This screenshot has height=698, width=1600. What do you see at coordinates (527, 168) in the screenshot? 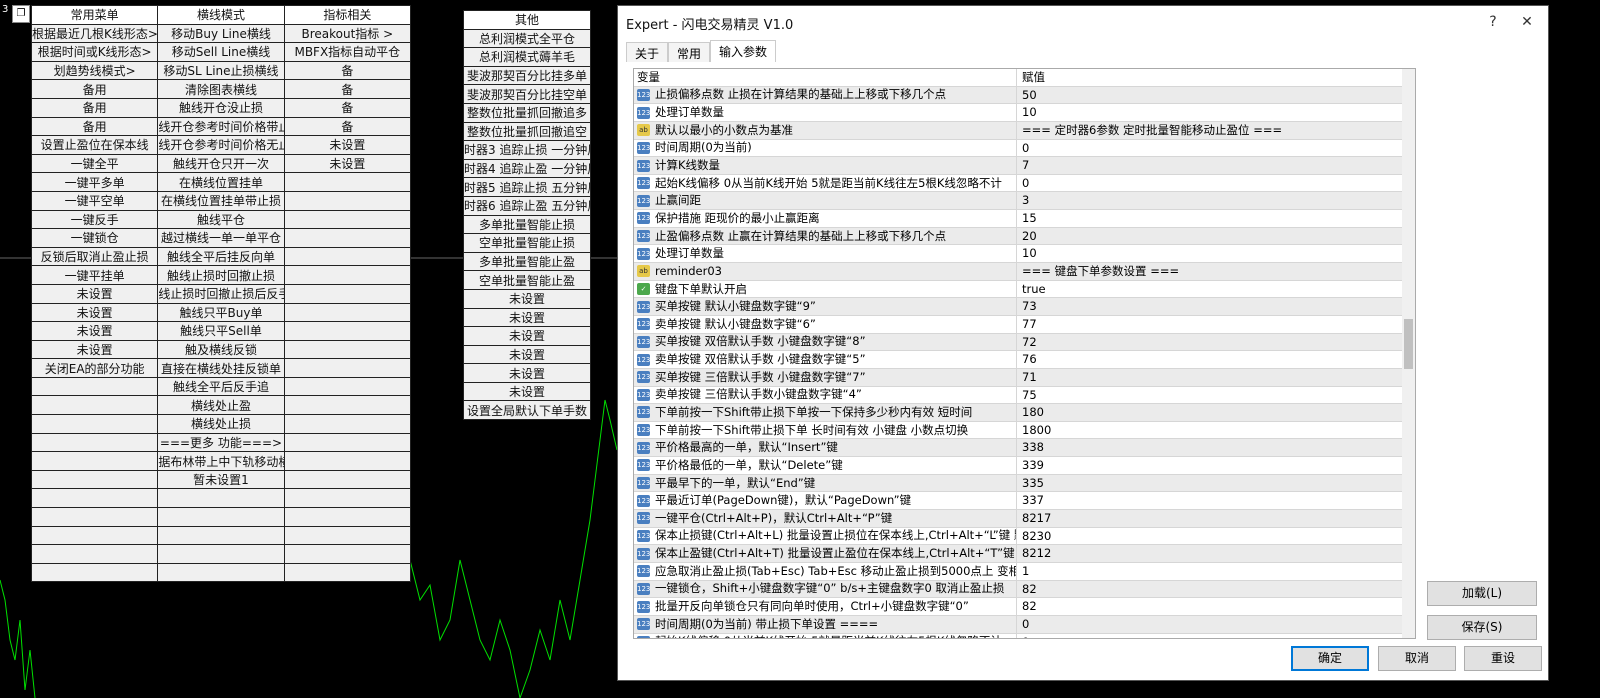
I see `menu-button: 时器4 追踪止盈 一分钟周` at bounding box center [527, 168].